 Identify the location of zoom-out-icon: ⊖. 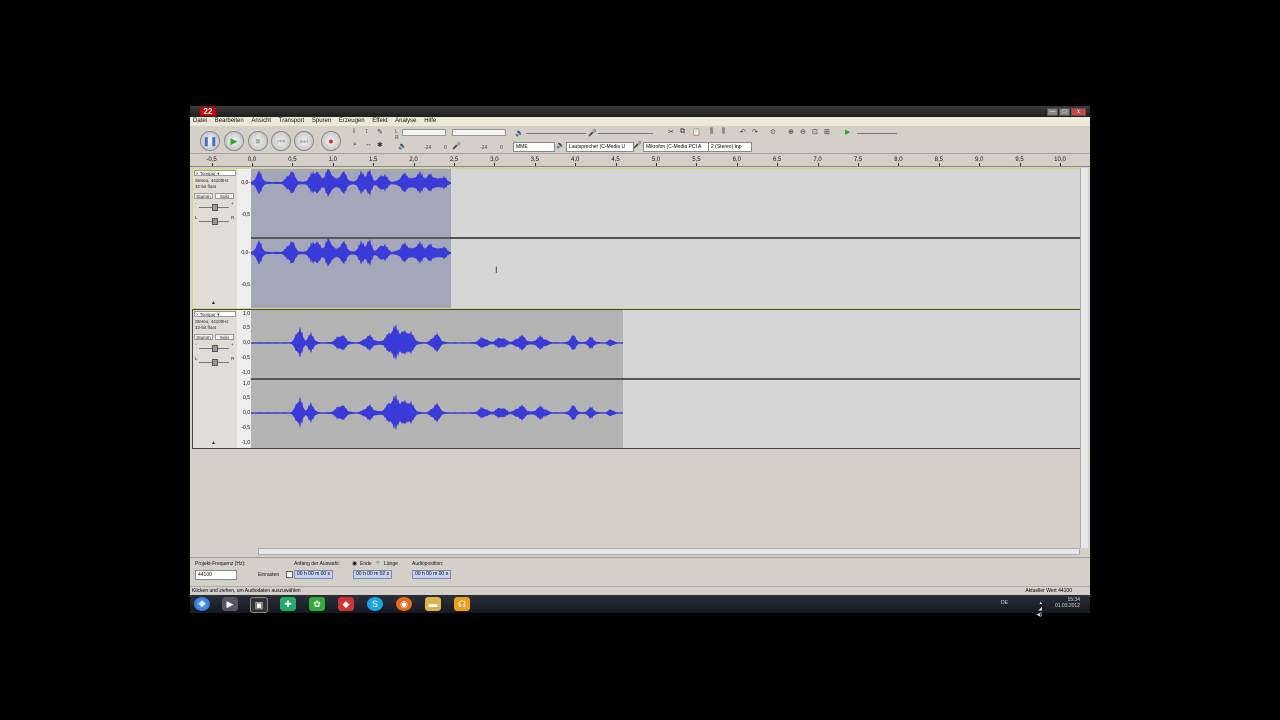
(803, 132).